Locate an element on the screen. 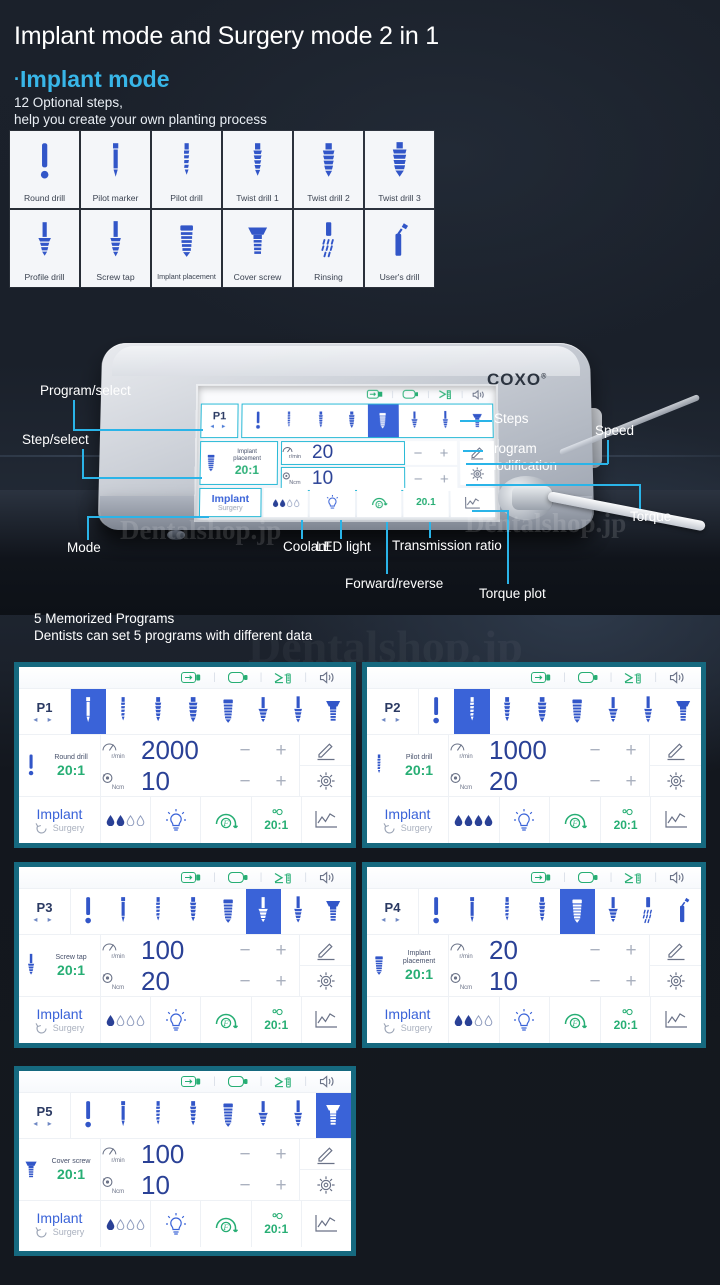 The height and width of the screenshot is (1285, 720). screen-gear-ratio-button: 20.1 is located at coordinates (426, 502).